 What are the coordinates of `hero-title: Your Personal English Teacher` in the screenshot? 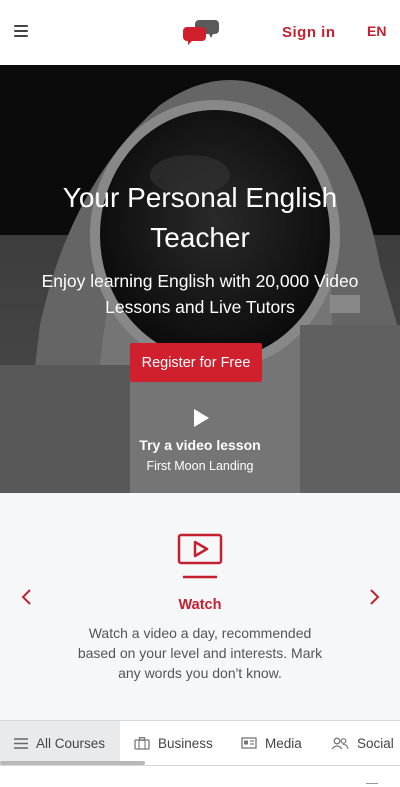 It's located at (200, 217).